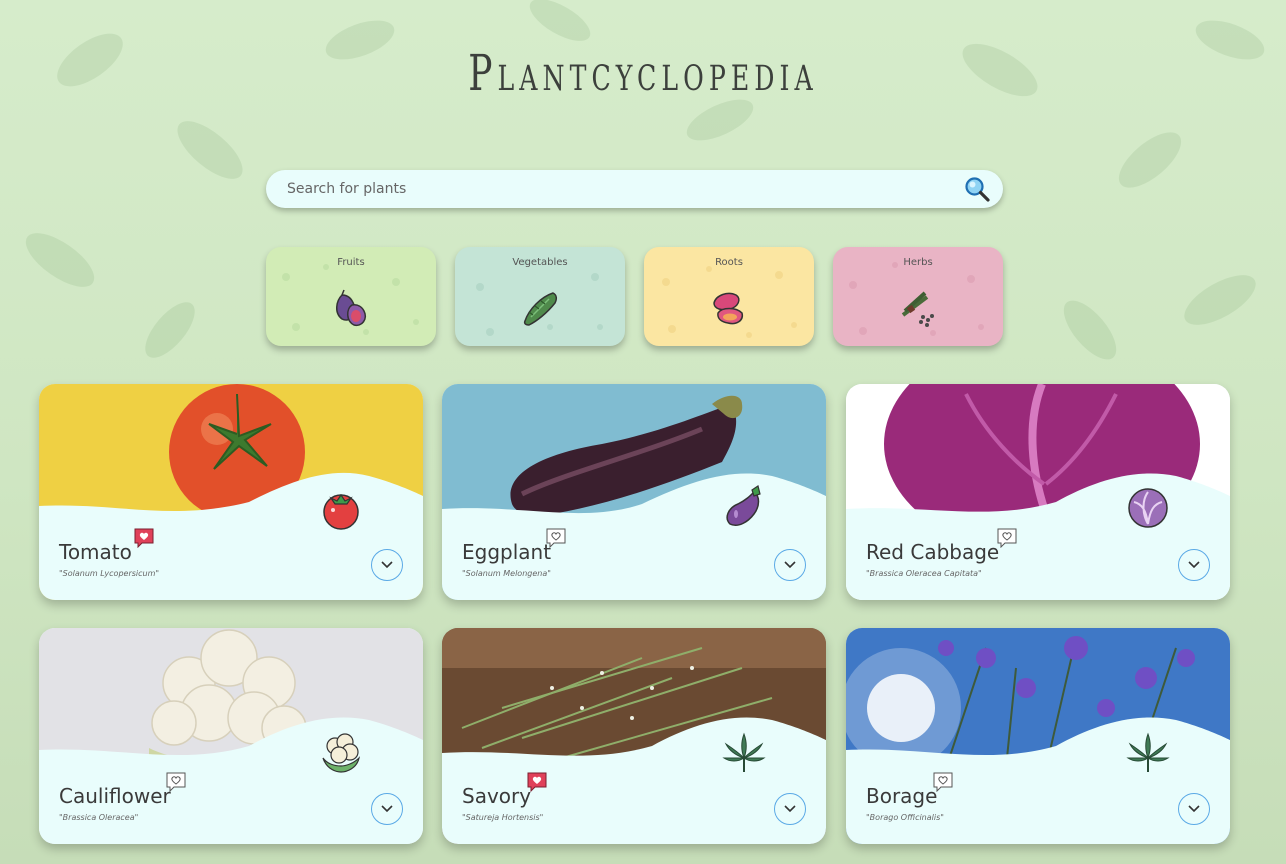  What do you see at coordinates (99, 817) in the screenshot?
I see `plant-scientific-name: "Brassica Oleracea"` at bounding box center [99, 817].